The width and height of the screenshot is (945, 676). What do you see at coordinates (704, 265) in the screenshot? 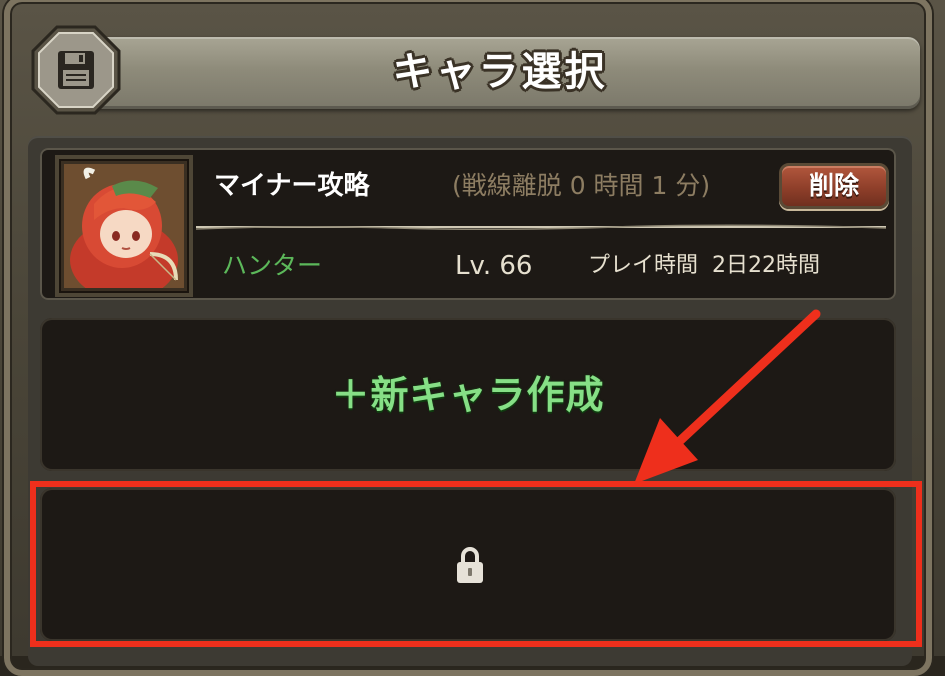
I see `play-time: プレイ時間 2日22時間` at bounding box center [704, 265].